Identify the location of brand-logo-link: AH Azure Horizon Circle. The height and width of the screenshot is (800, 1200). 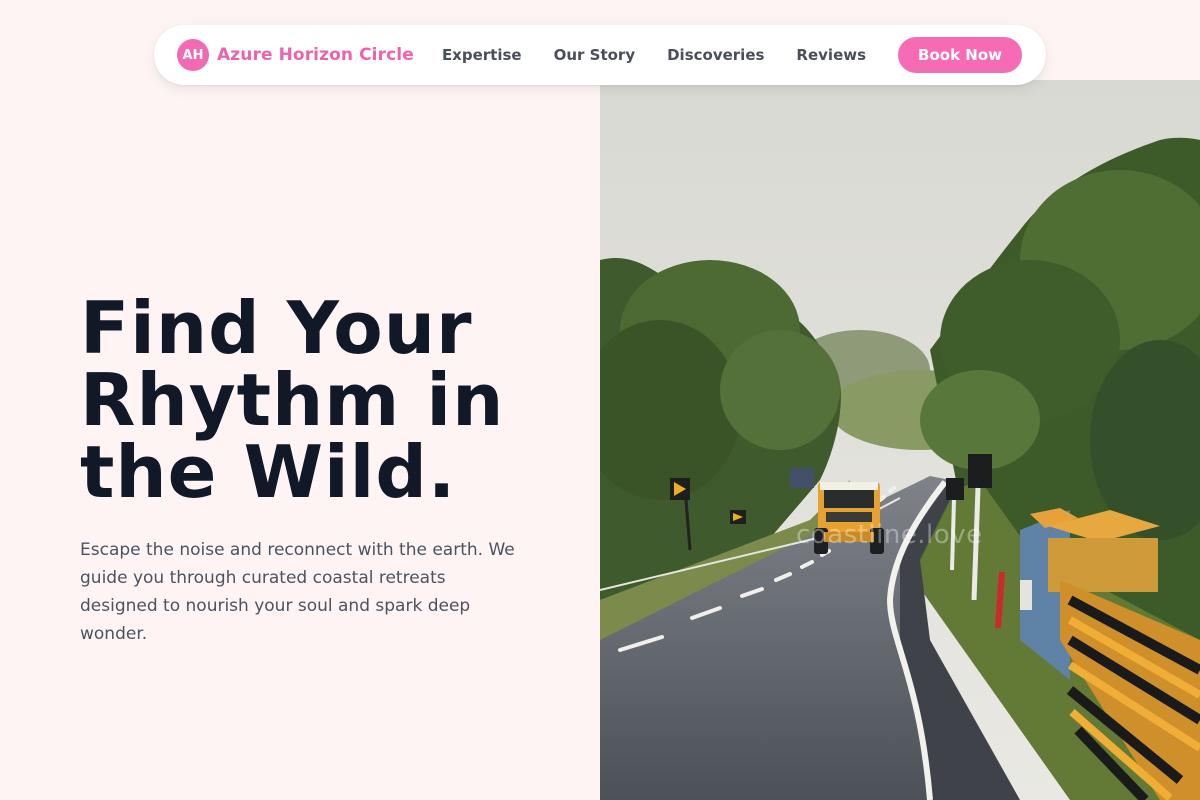
(295, 55).